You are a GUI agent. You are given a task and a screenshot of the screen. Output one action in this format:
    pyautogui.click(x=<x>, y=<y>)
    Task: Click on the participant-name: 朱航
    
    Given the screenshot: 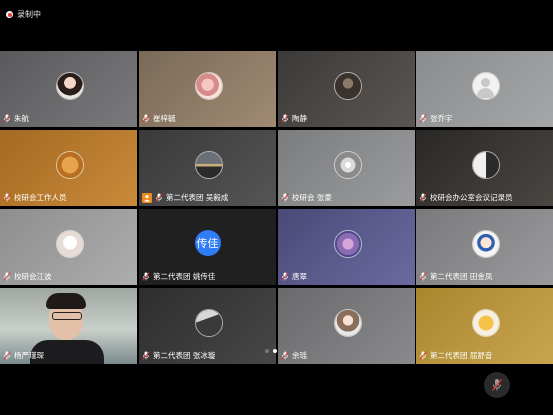 What is the action you would take?
    pyautogui.click(x=21, y=118)
    